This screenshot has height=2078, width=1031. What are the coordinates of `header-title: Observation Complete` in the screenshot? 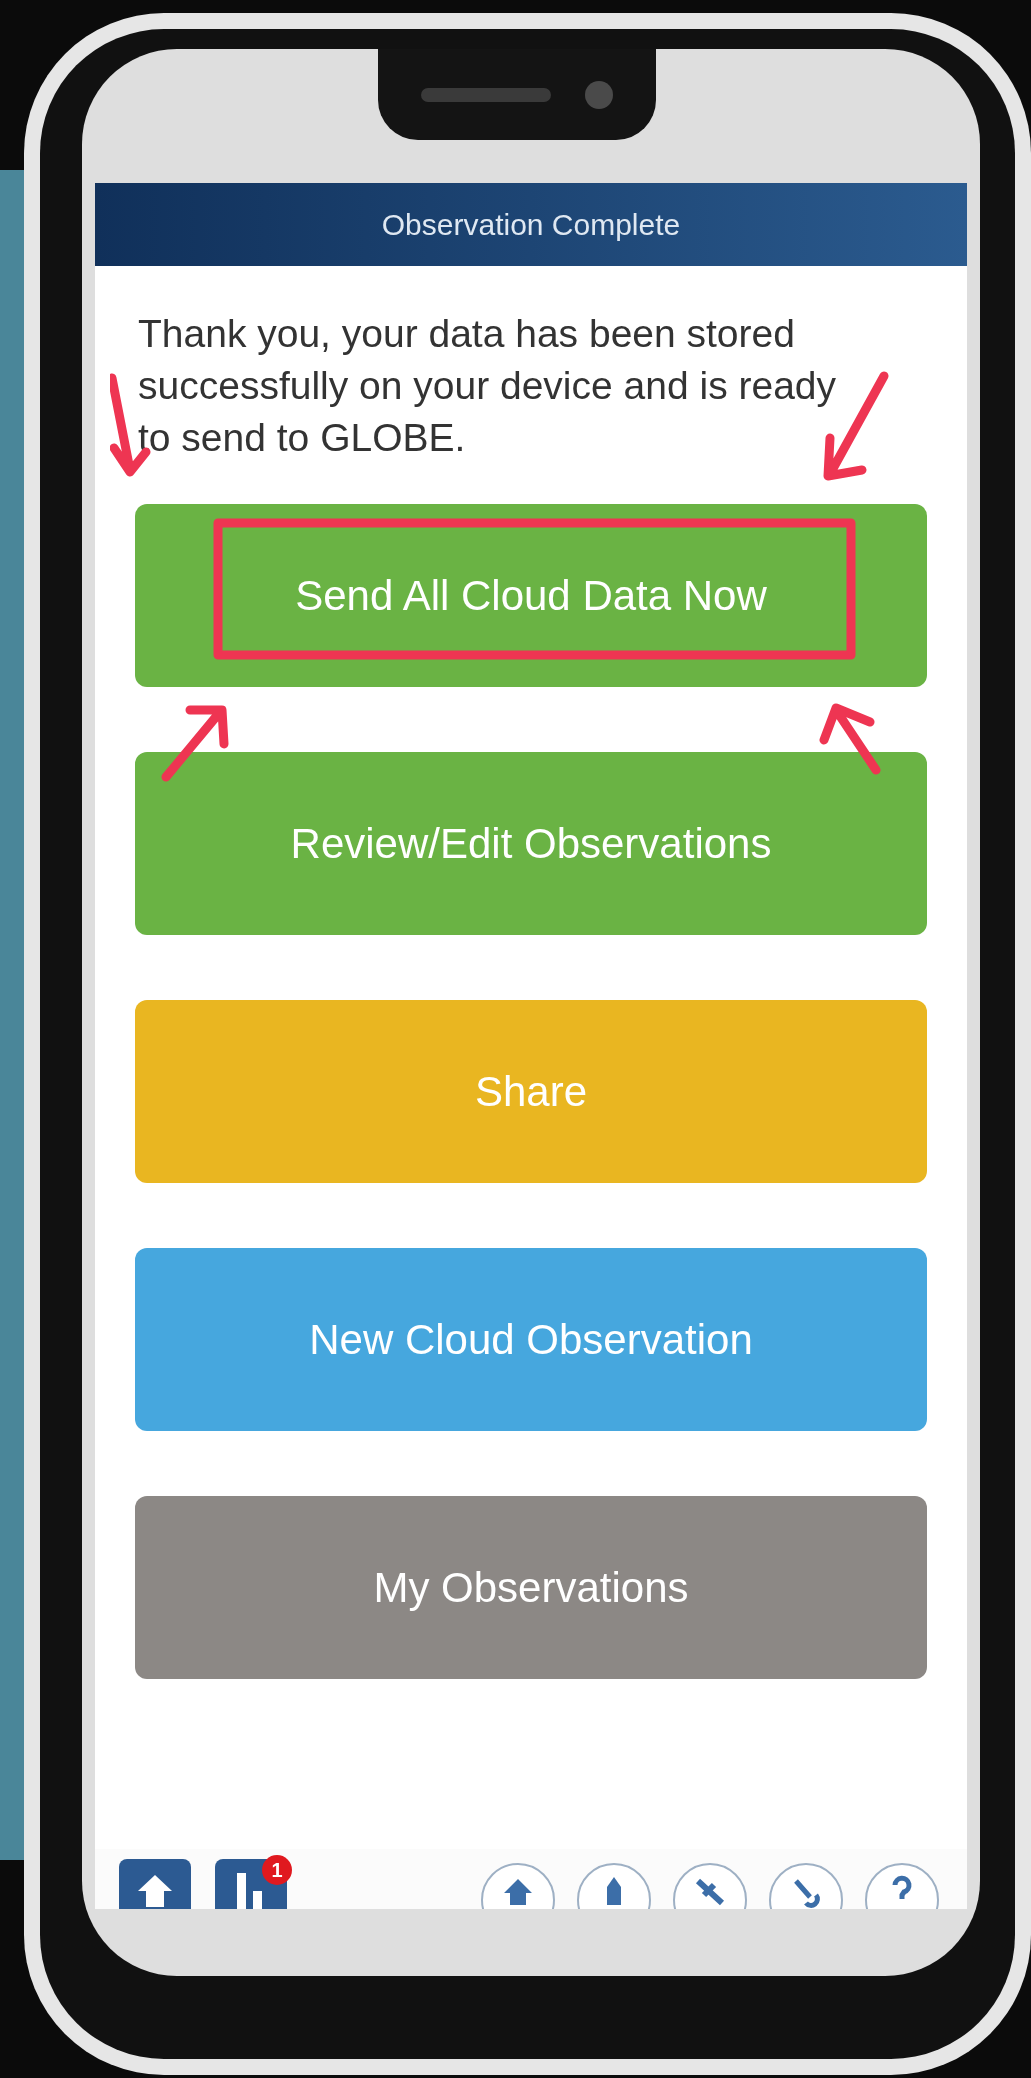 It's located at (531, 225).